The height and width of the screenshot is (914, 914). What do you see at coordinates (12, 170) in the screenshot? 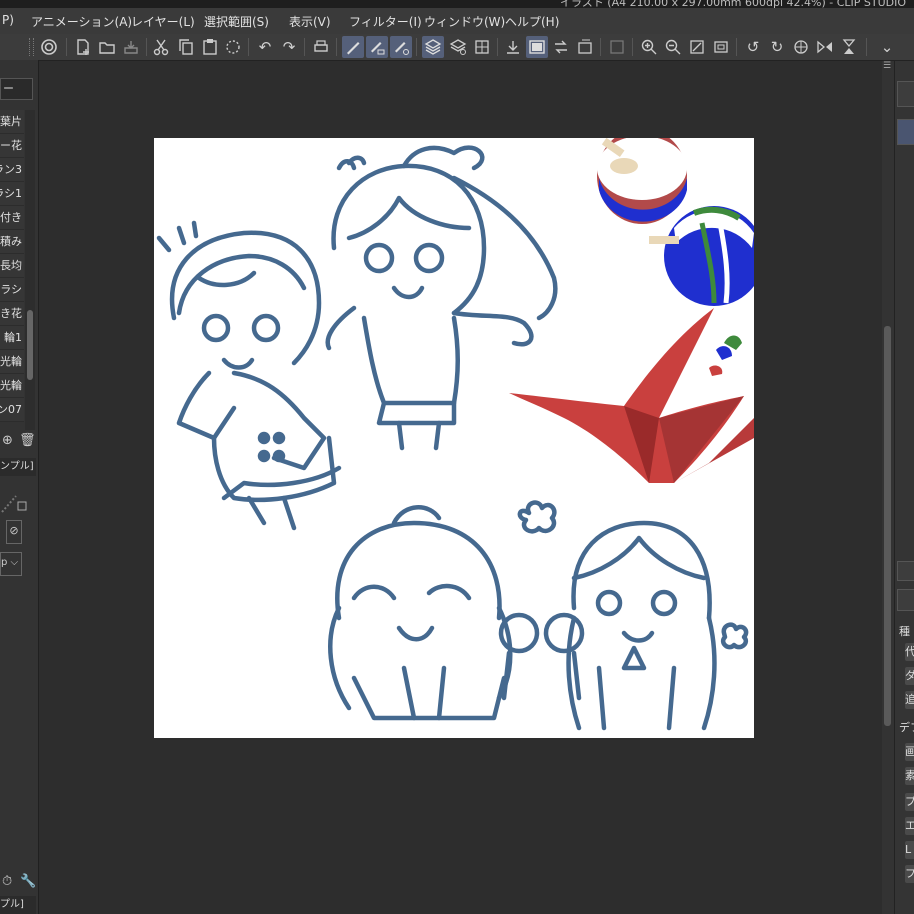
I see `brush-item: ラン3` at bounding box center [12, 170].